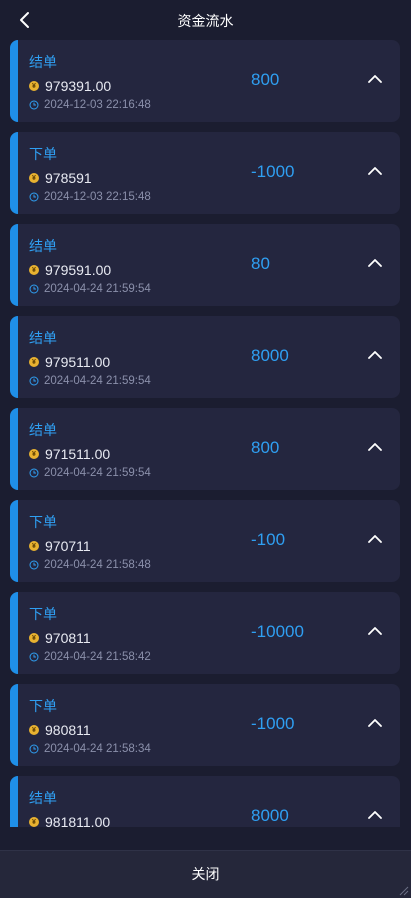 This screenshot has width=411, height=898. Describe the element at coordinates (268, 539) in the screenshot. I see `amount-change: -100` at that location.